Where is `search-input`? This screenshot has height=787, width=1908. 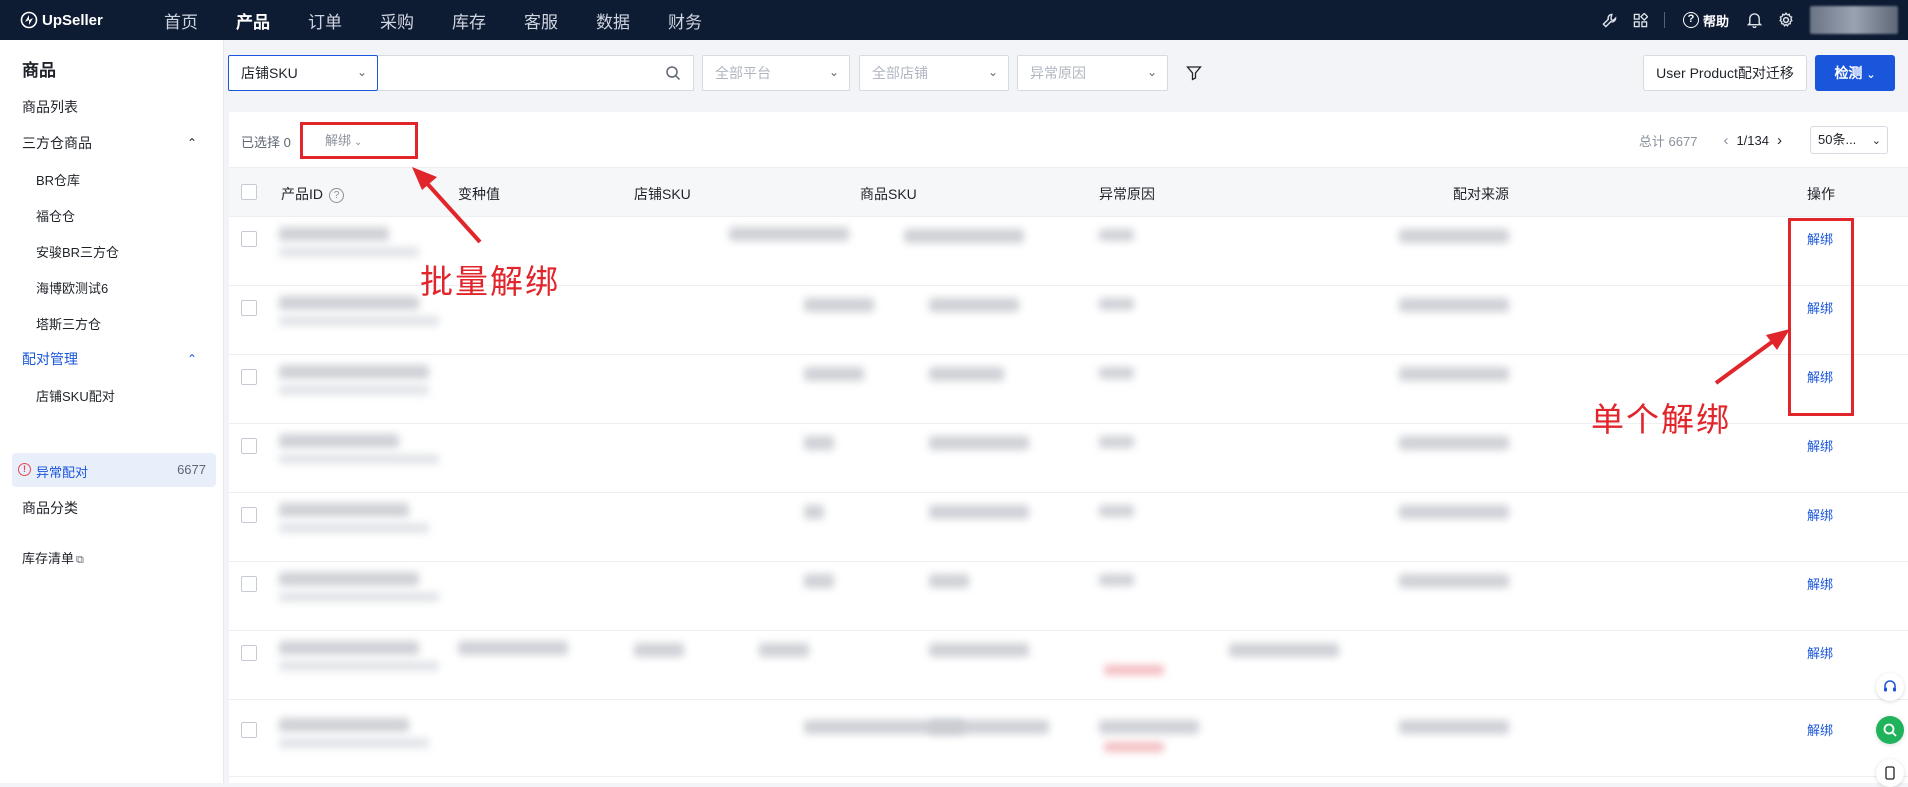
search-input is located at coordinates (536, 73).